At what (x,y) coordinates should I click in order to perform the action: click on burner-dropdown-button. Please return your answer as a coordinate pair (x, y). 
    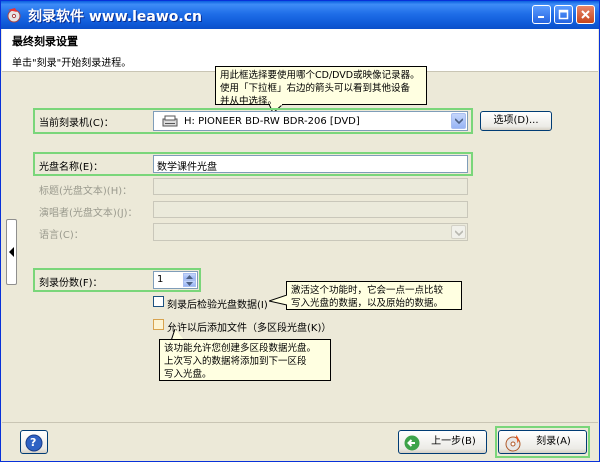
    Looking at the image, I should click on (458, 121).